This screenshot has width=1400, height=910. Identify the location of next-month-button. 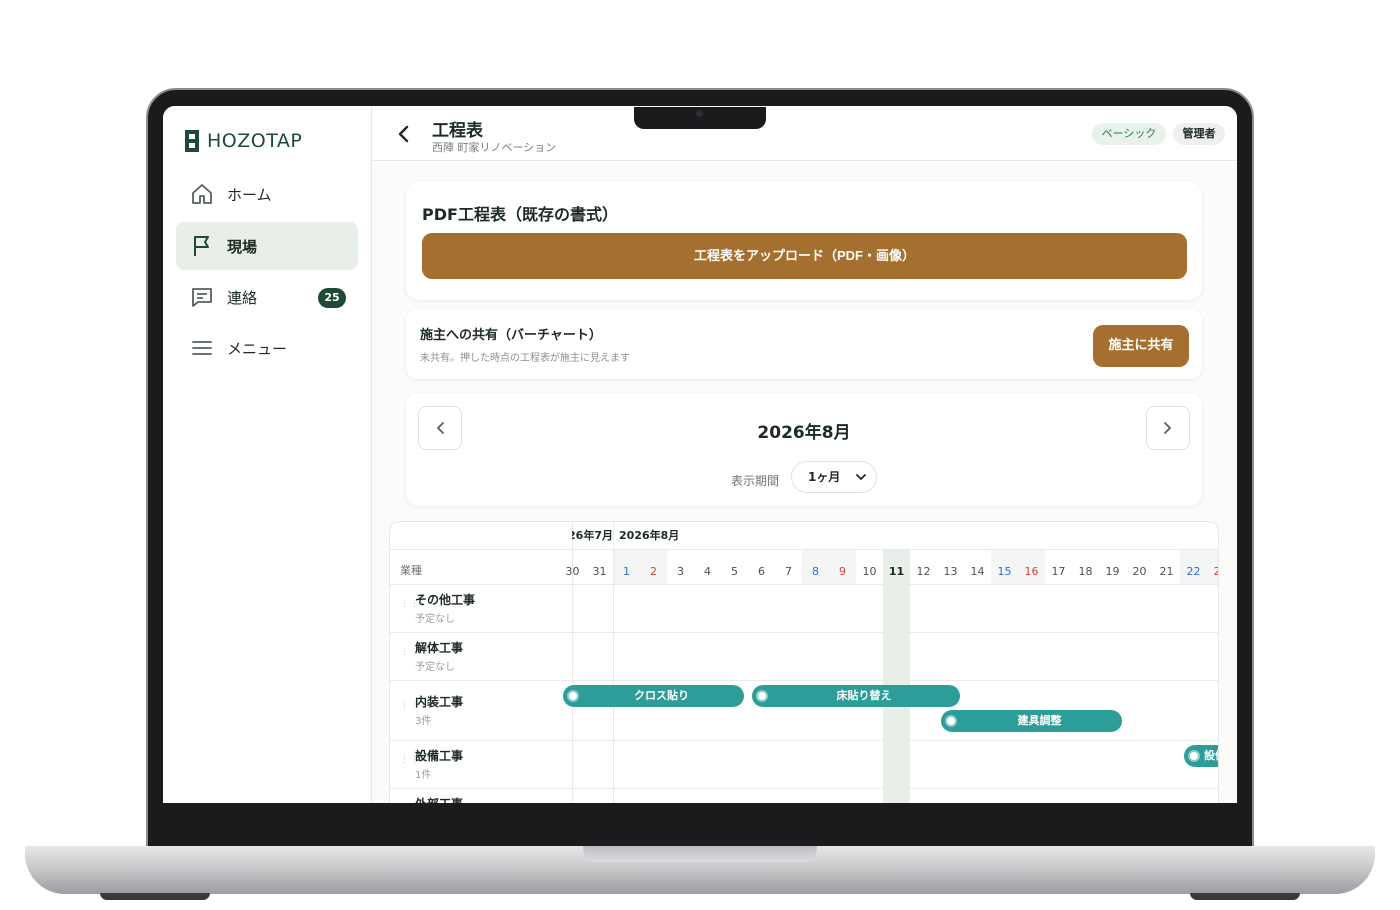
(1168, 428).